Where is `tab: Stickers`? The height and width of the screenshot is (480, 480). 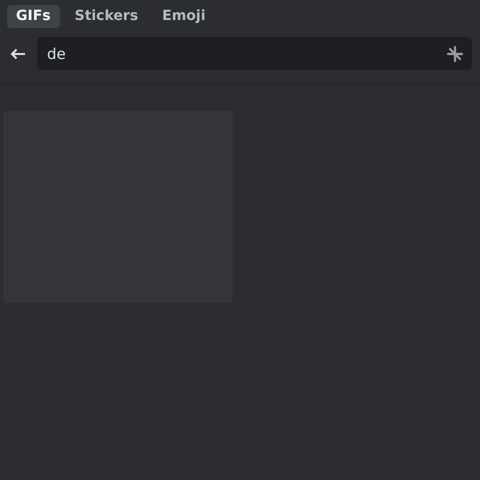 tab: Stickers is located at coordinates (107, 16).